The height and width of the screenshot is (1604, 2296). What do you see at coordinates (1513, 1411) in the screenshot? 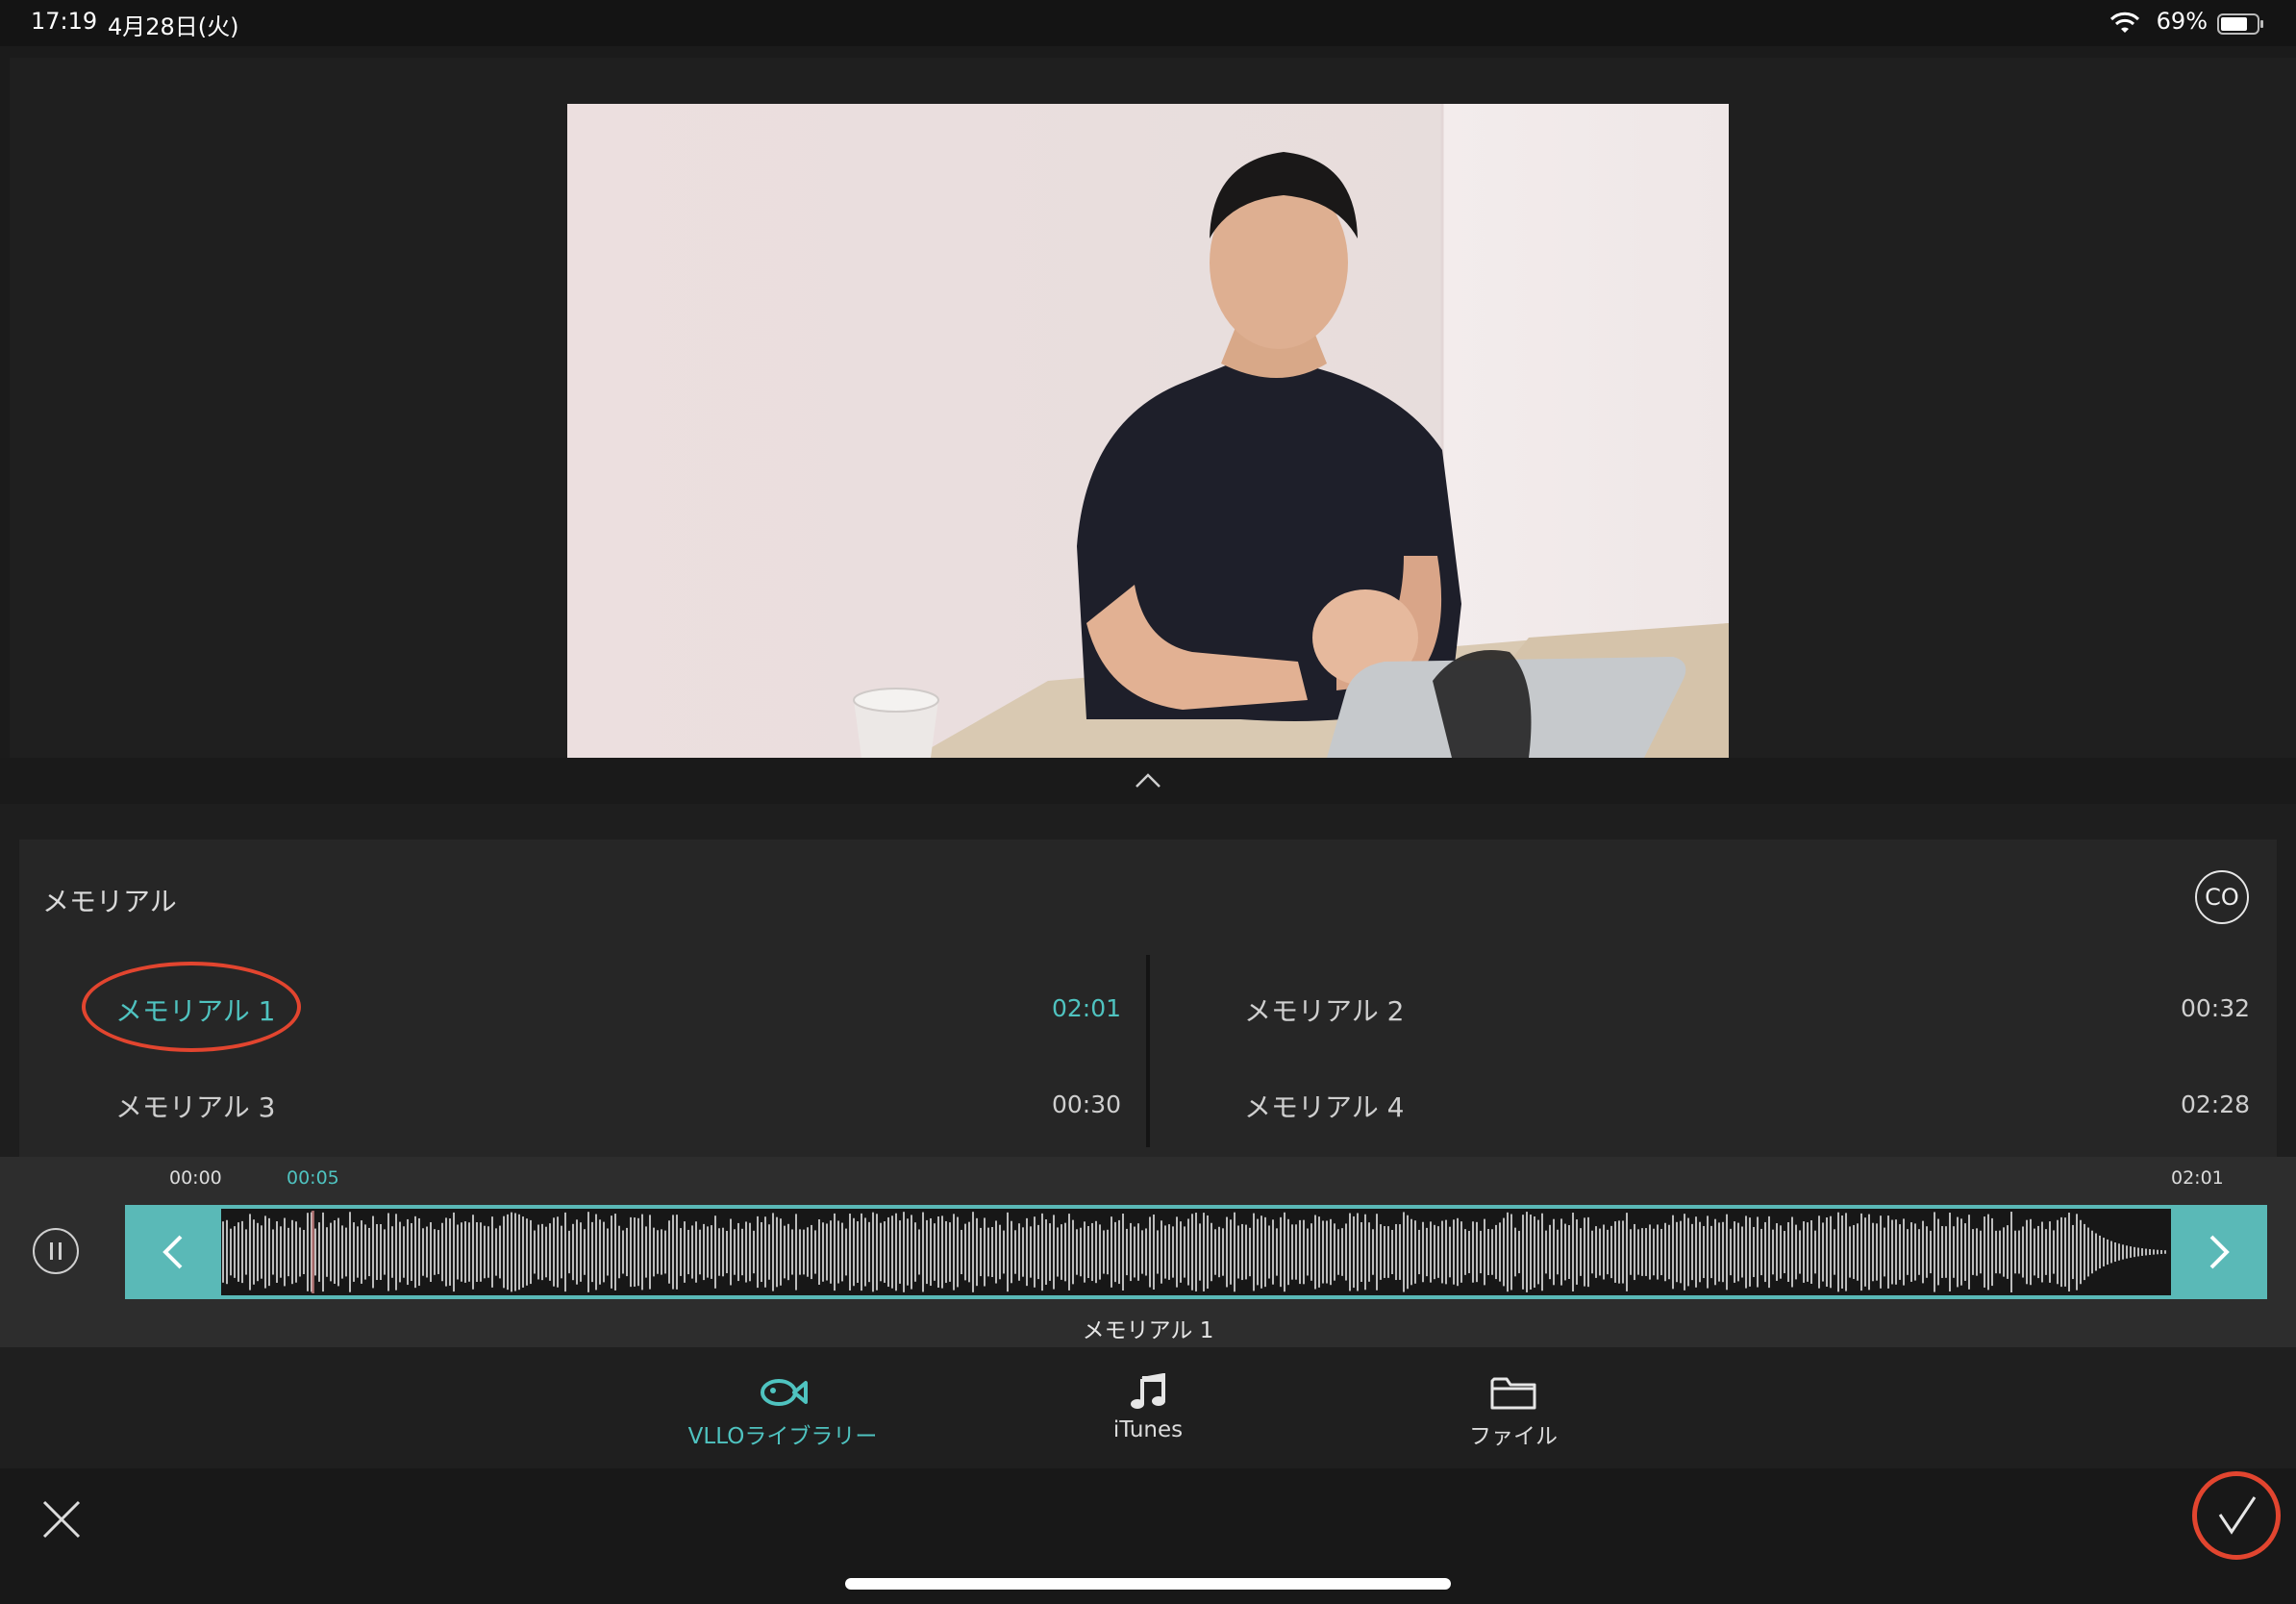
I see `tab-files: ファイル` at bounding box center [1513, 1411].